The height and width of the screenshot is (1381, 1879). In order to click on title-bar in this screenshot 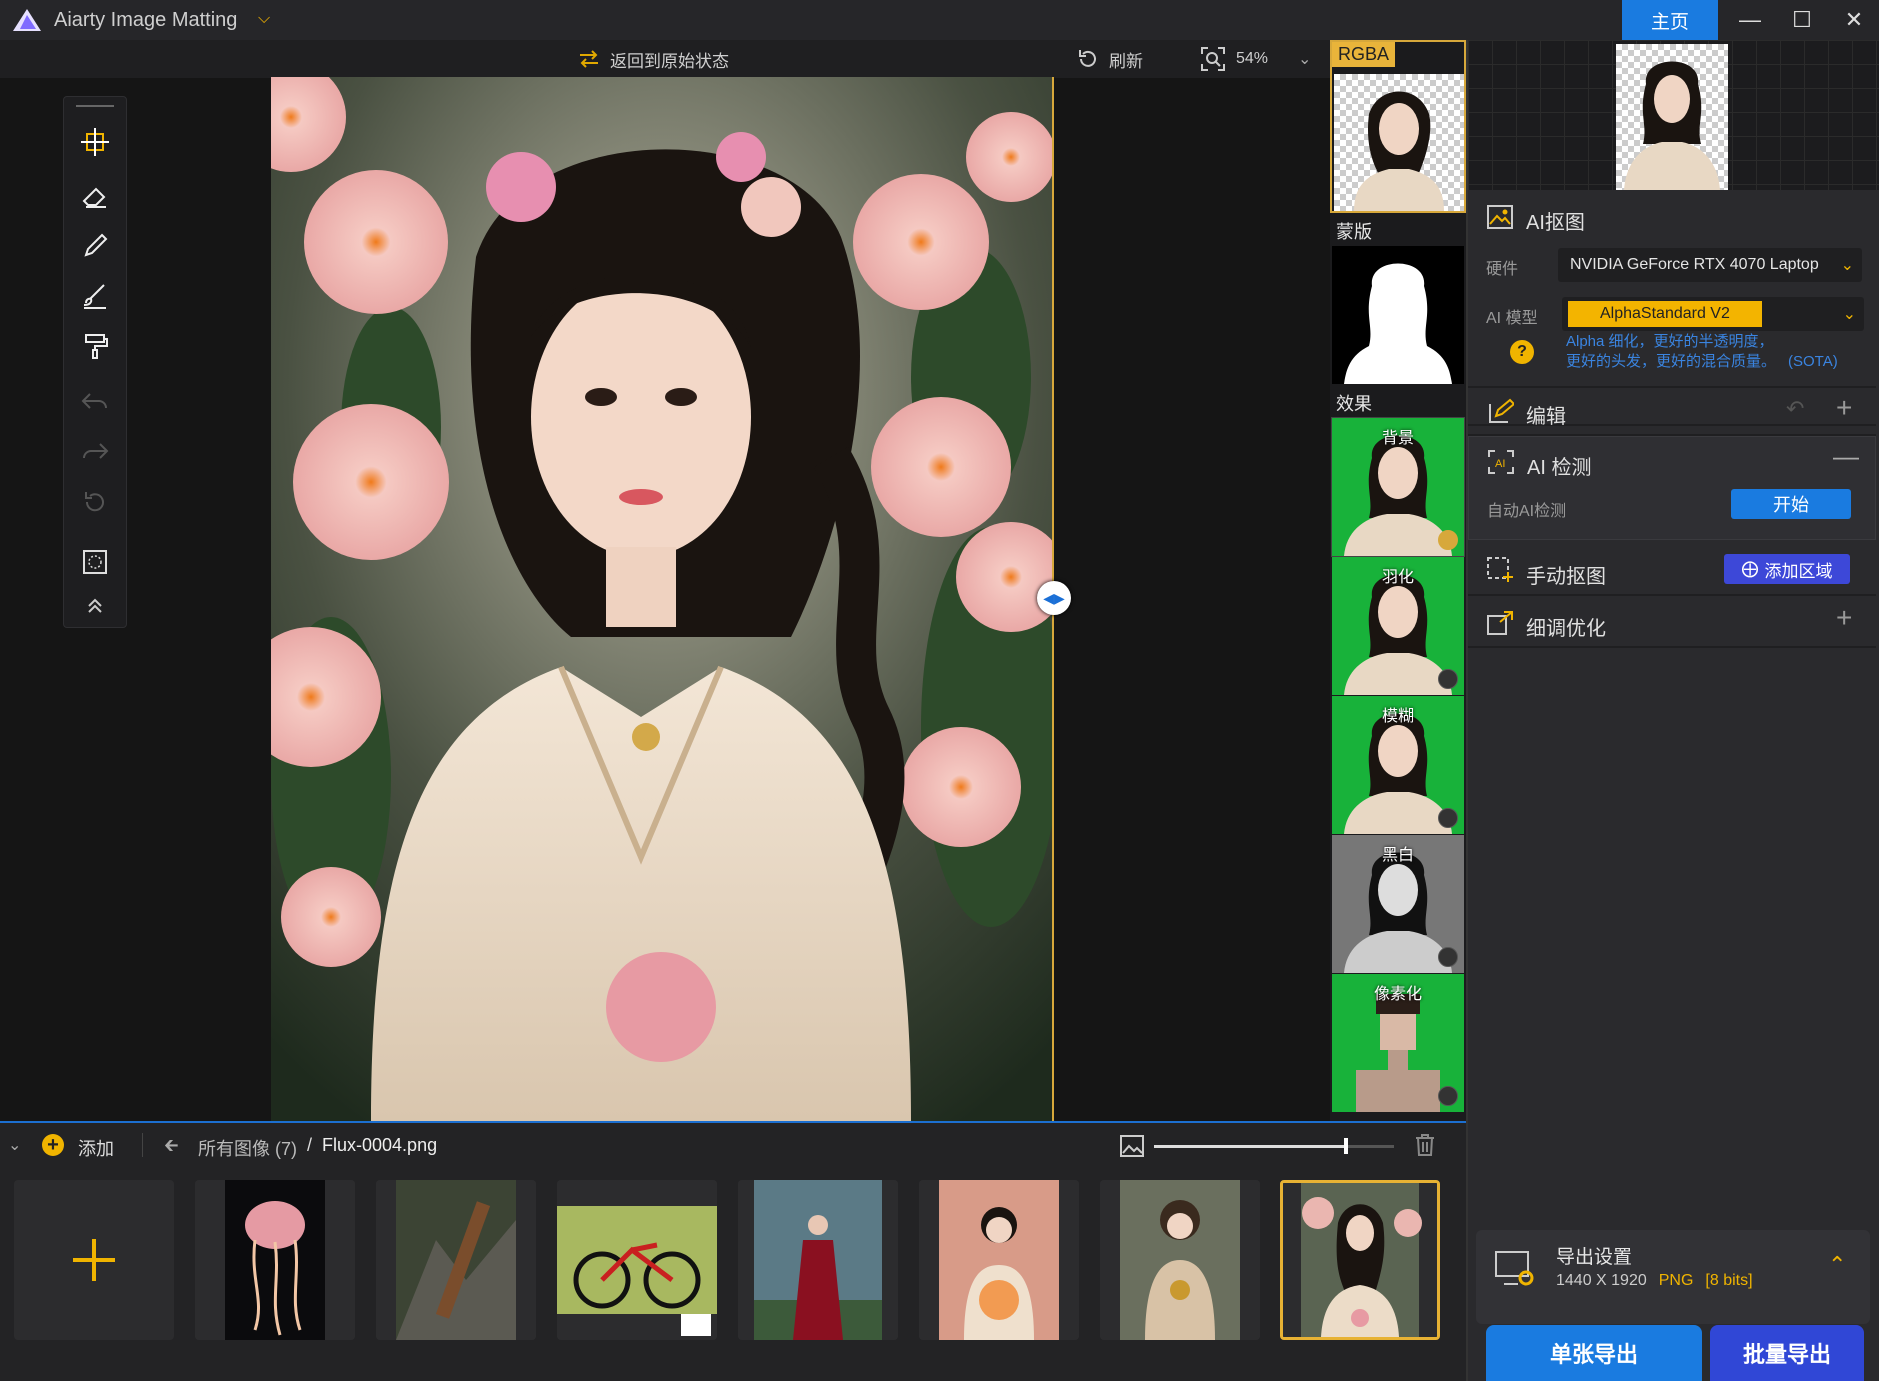, I will do `click(939, 20)`.